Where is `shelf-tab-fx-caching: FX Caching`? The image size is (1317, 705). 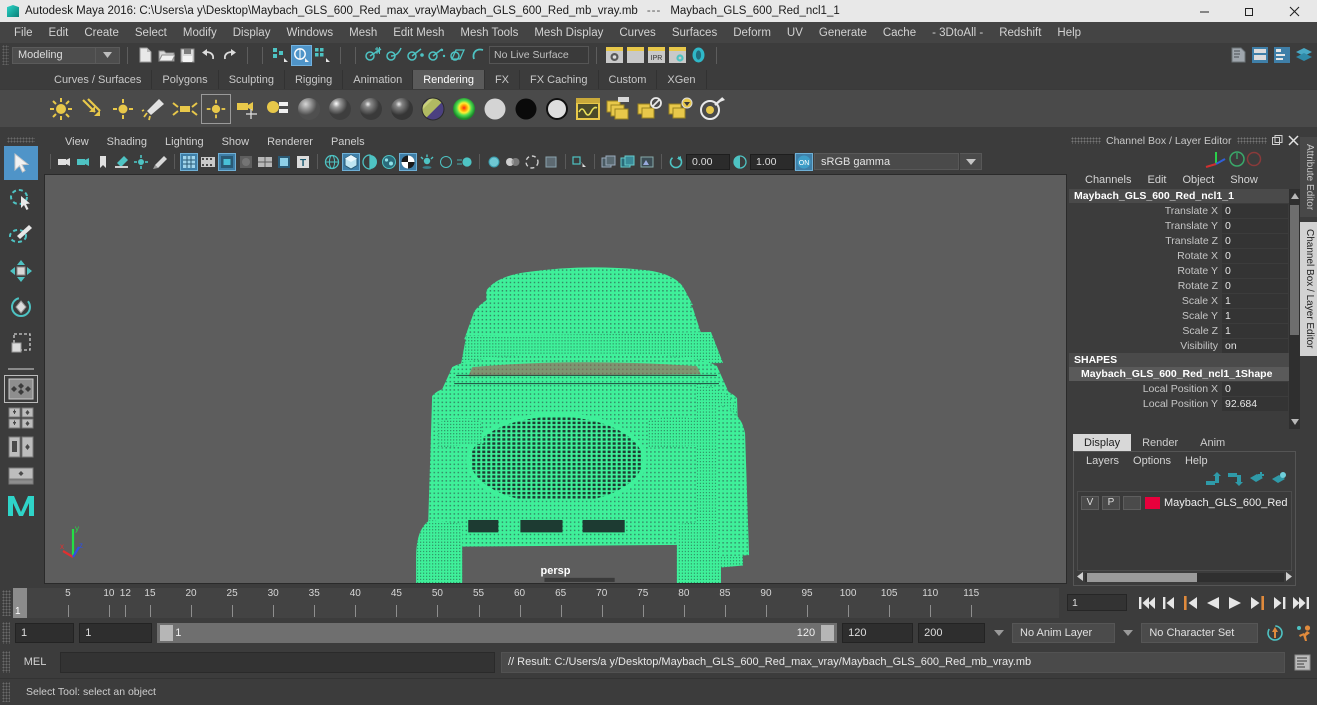 shelf-tab-fx-caching: FX Caching is located at coordinates (559, 79).